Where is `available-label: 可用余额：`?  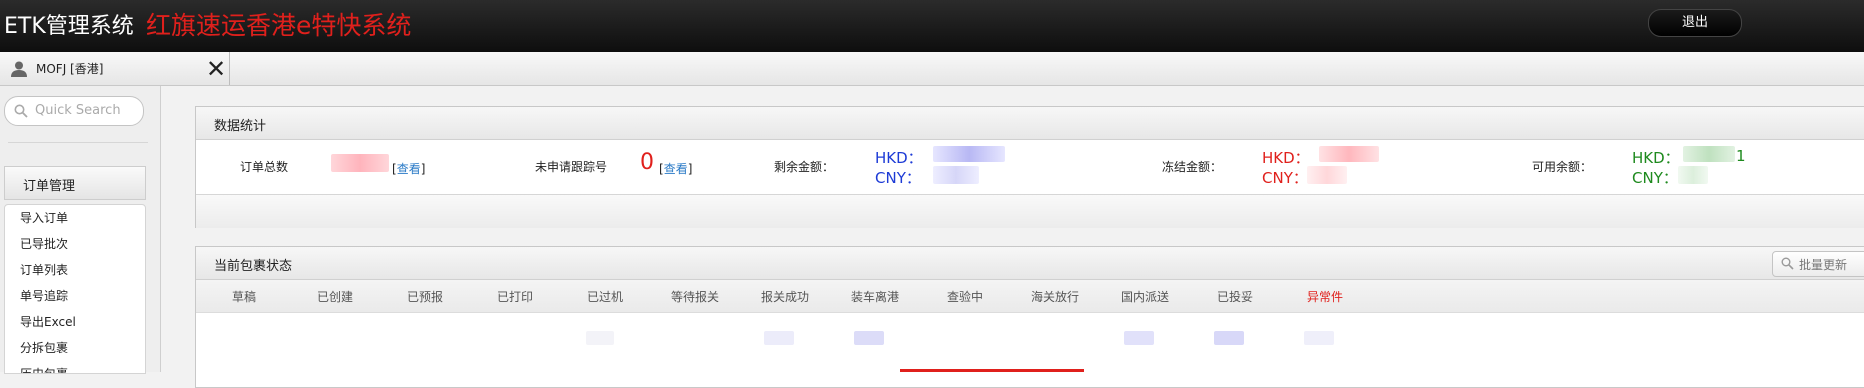 available-label: 可用余额： is located at coordinates (1562, 167).